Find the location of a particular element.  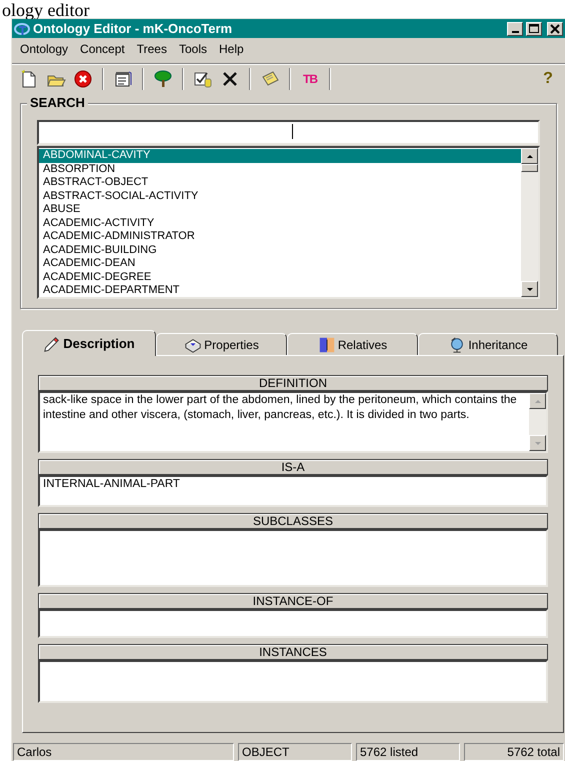

list-item: ABDOMINAL-CAVITY is located at coordinates (280, 155).